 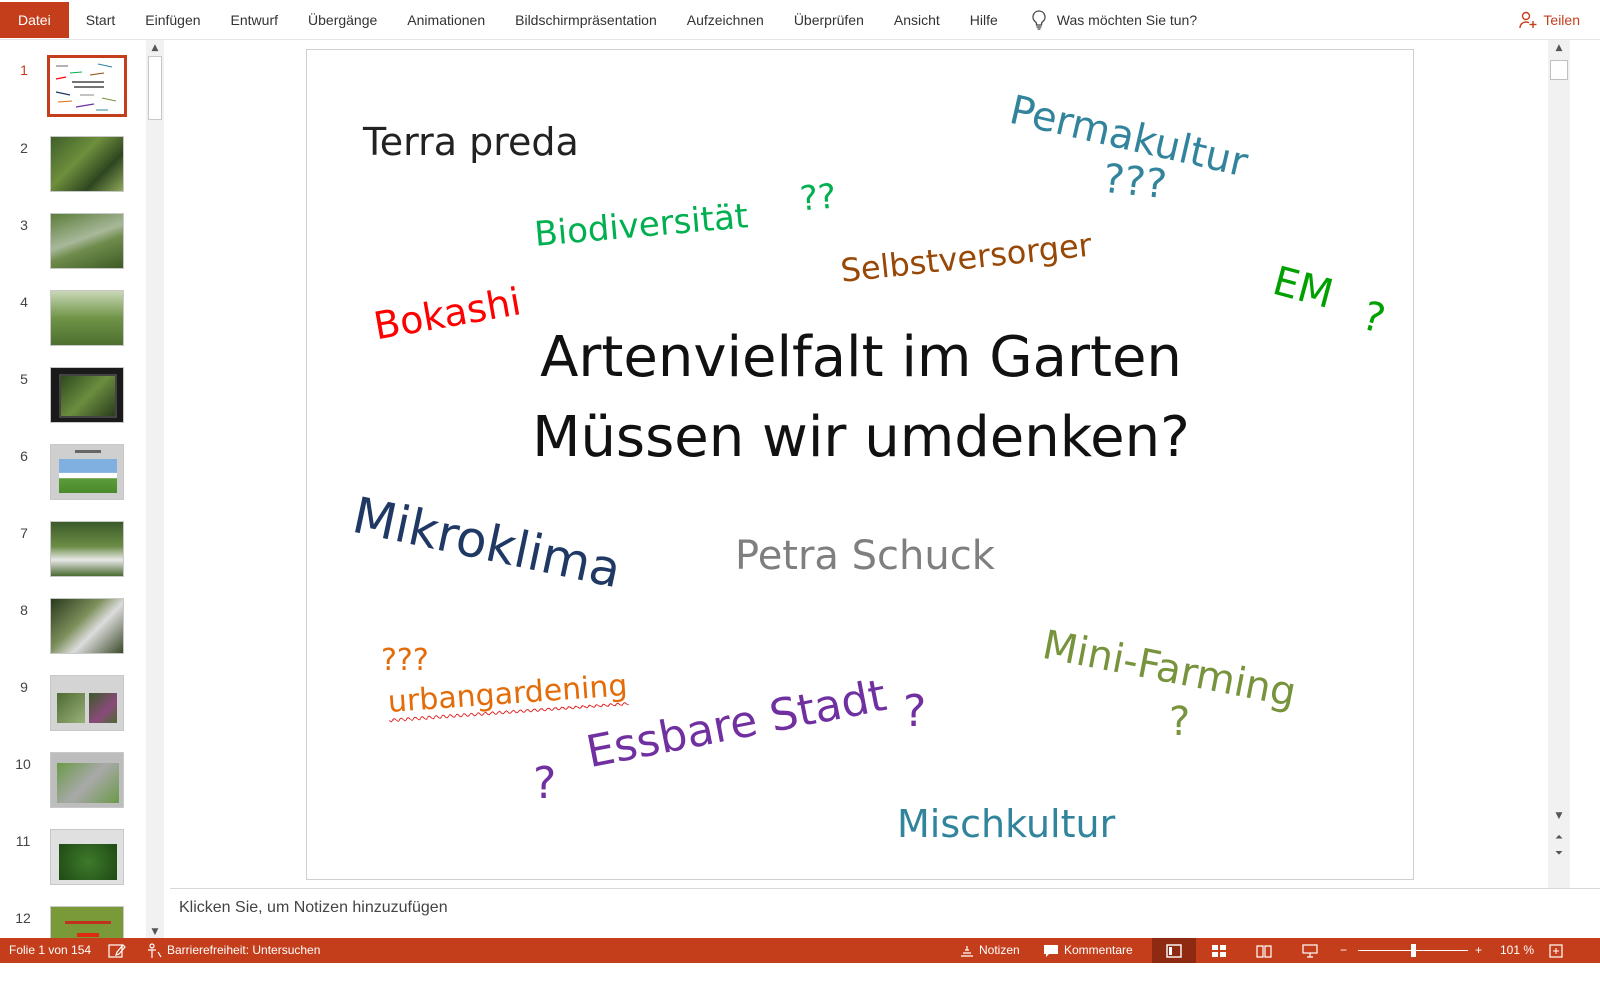 I want to click on word-essbare-question-right: ?, so click(x=914, y=712).